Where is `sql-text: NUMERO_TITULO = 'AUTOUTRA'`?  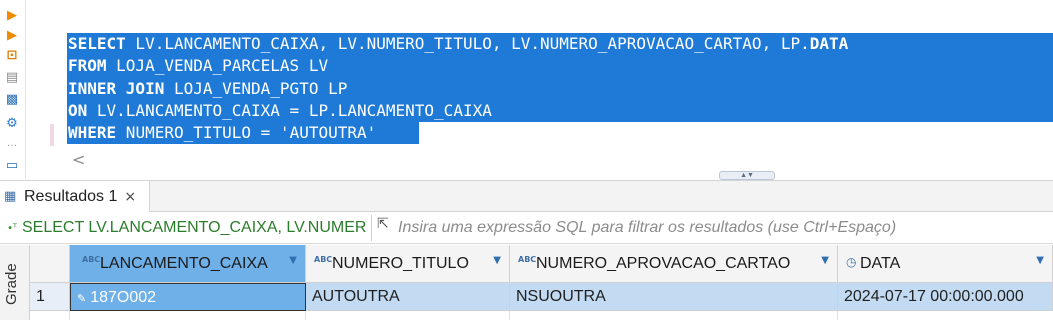 sql-text: NUMERO_TITULO = 'AUTOUTRA' is located at coordinates (246, 132).